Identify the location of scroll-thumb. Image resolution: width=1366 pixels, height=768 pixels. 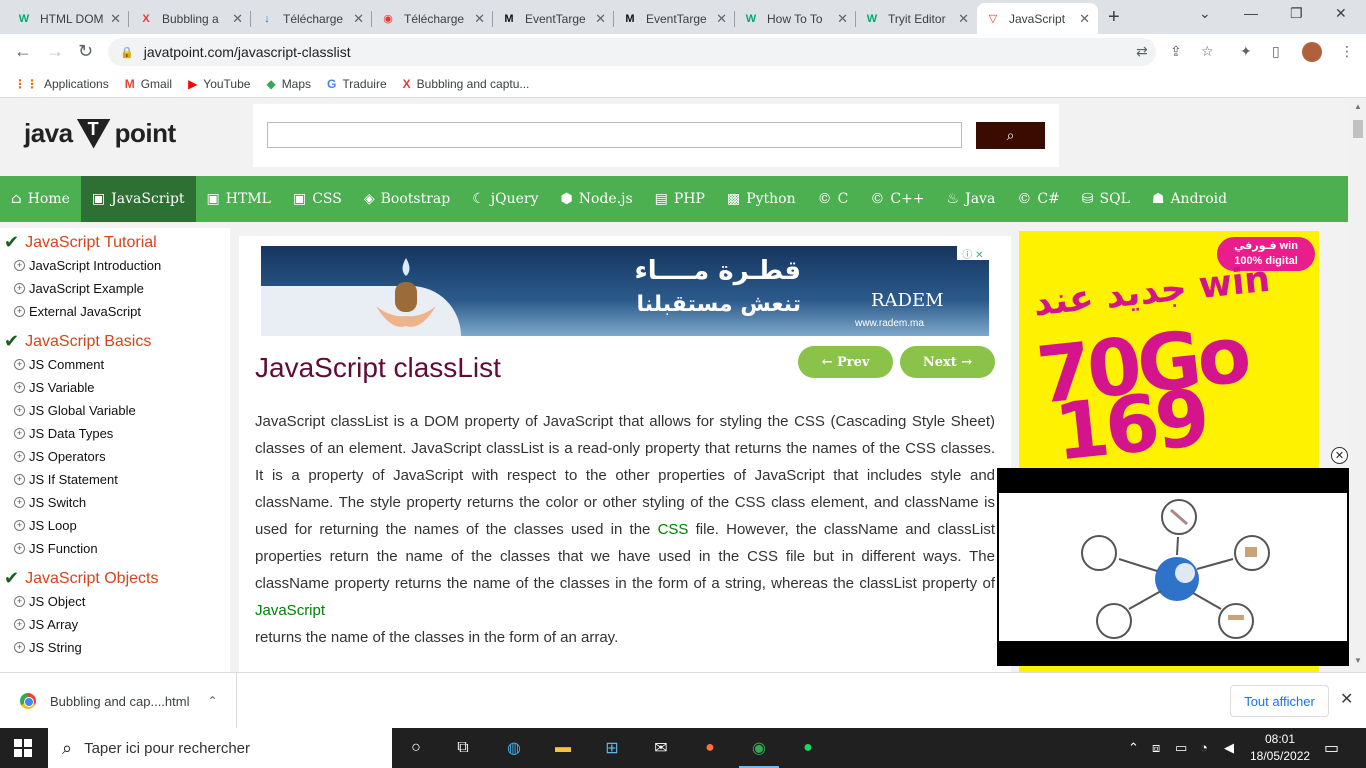
(1358, 129).